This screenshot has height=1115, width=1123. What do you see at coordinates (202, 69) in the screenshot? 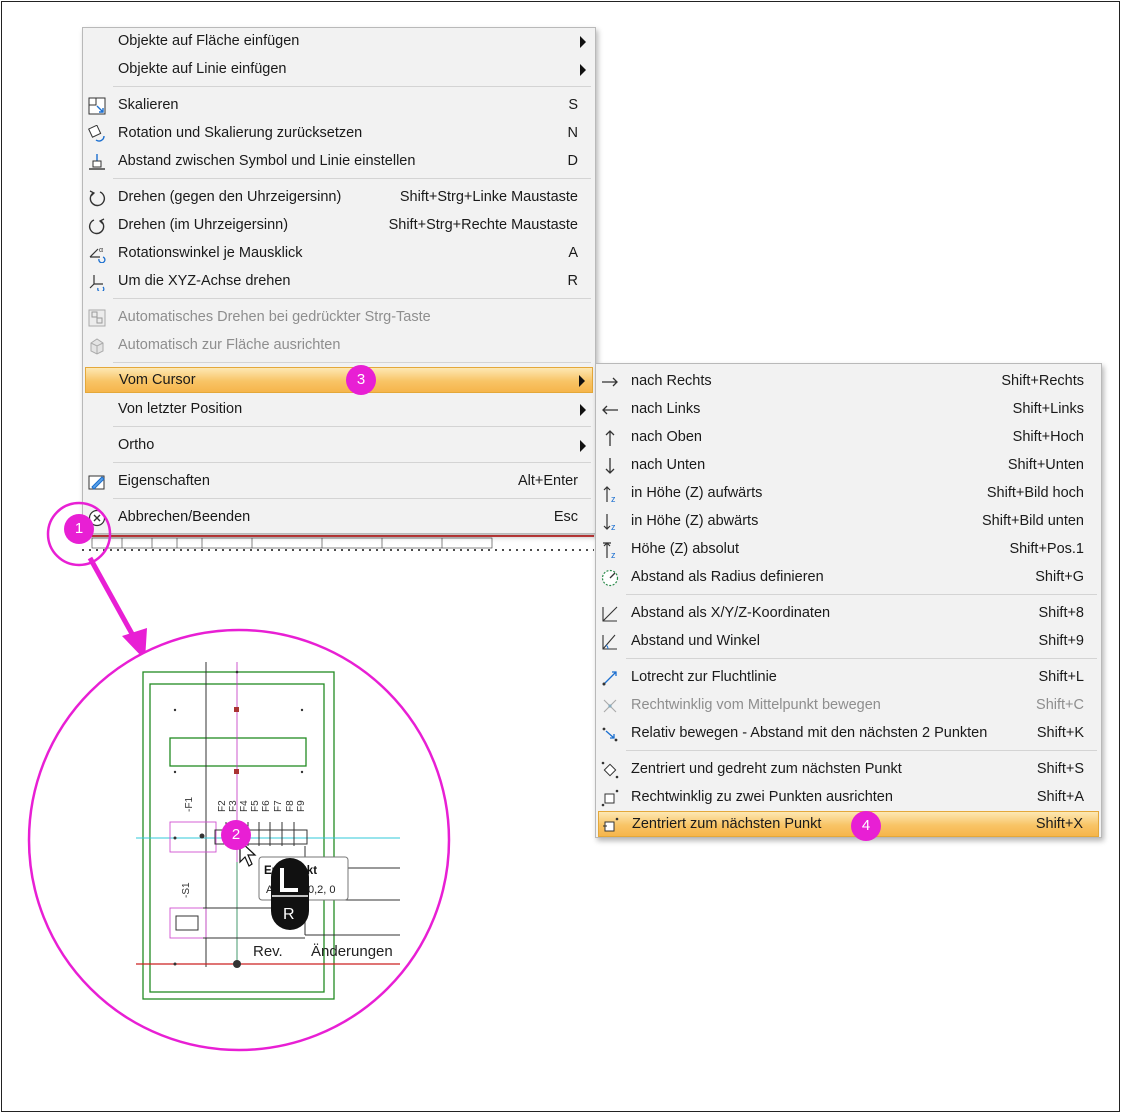
I see `menu-item-label: Objekte auf Linie einfügen` at bounding box center [202, 69].